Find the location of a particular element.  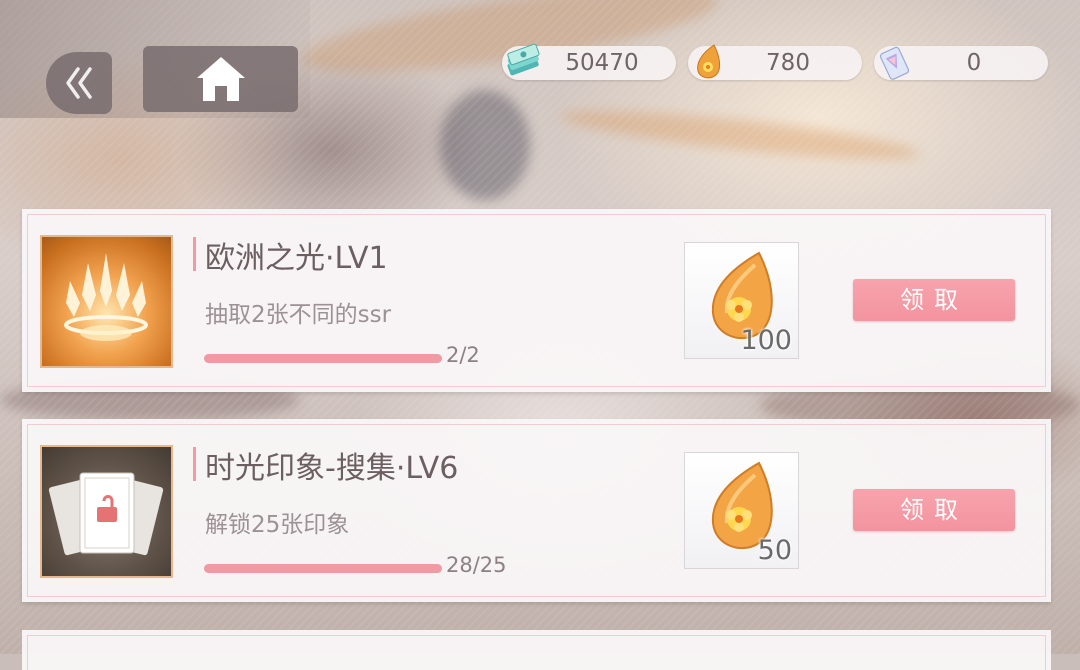

task-title: 时光印象-搜集·LV6 is located at coordinates (332, 468).